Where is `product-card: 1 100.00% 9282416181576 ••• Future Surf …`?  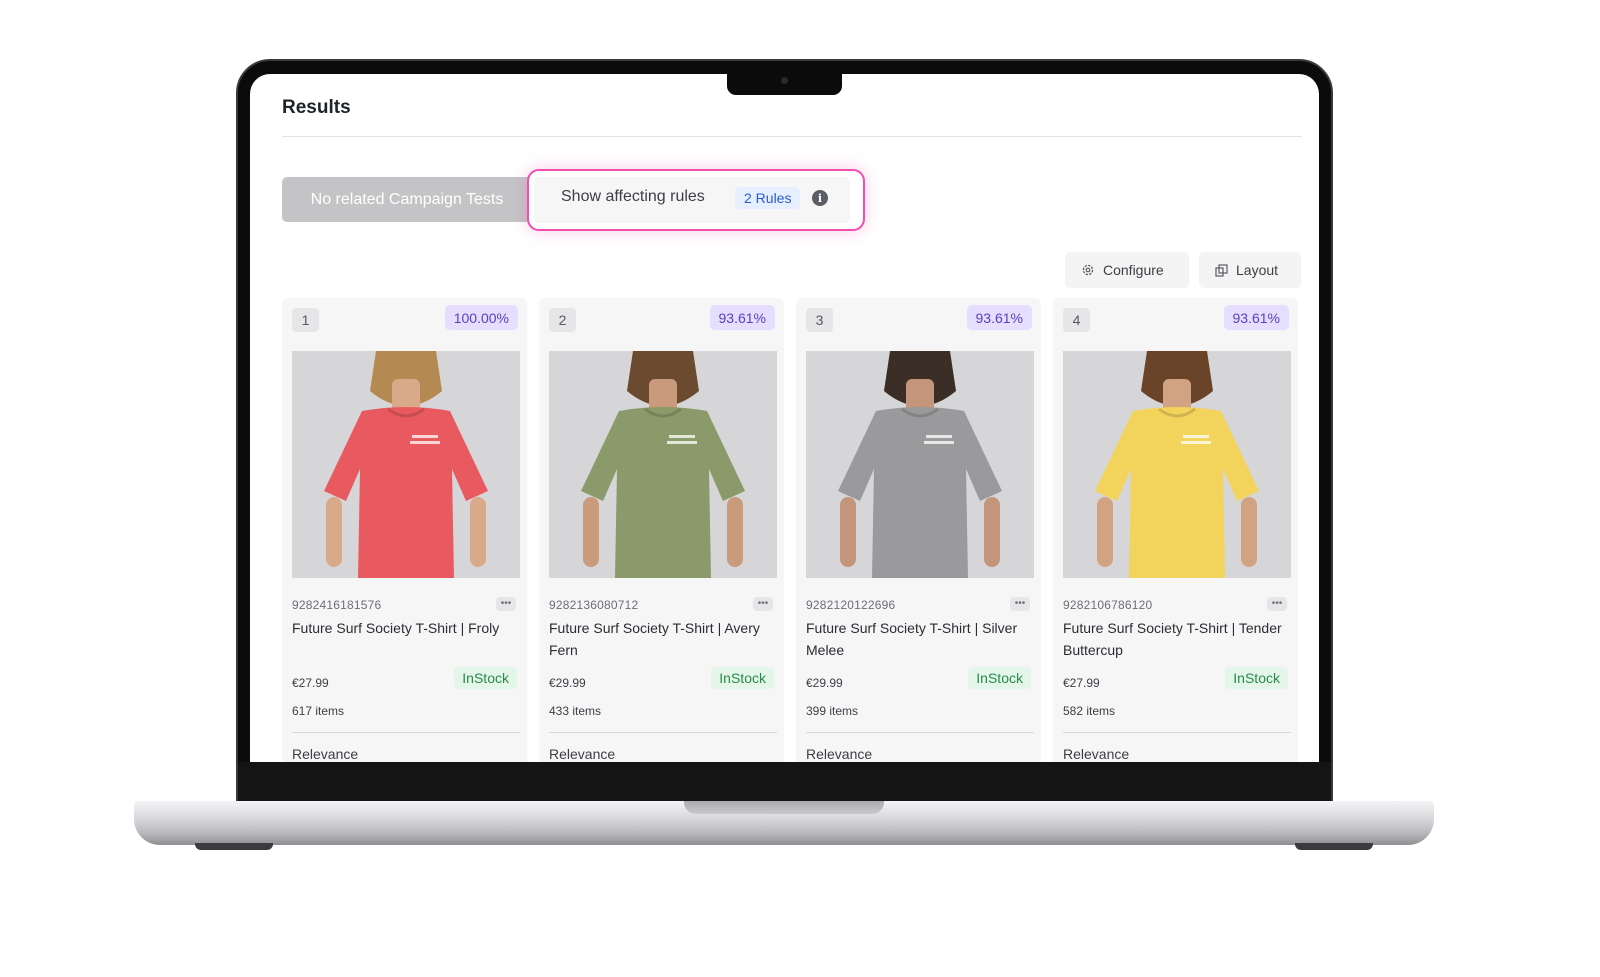 product-card: 1 100.00% 9282416181576 ••• Future Surf … is located at coordinates (404, 530).